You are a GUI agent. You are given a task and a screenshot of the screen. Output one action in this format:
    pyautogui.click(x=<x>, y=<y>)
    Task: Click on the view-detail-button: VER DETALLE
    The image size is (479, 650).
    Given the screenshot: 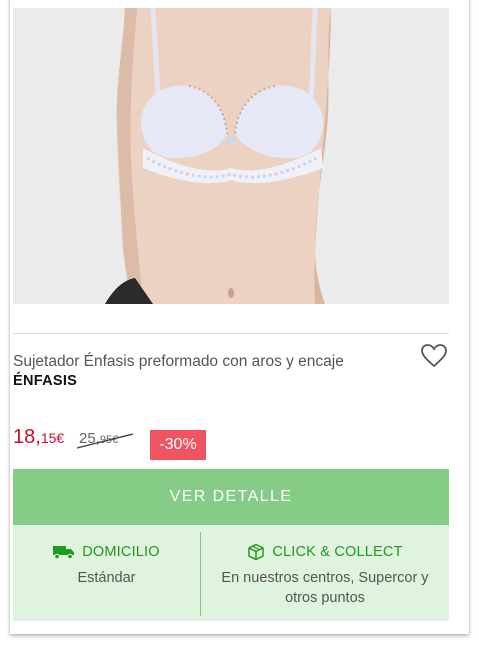 What is the action you would take?
    pyautogui.click(x=231, y=497)
    